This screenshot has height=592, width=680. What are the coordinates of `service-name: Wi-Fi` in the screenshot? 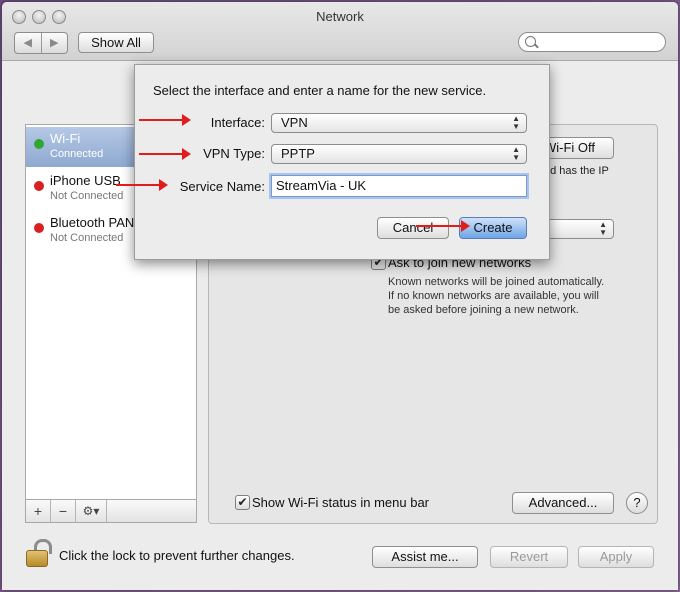 It's located at (65, 138).